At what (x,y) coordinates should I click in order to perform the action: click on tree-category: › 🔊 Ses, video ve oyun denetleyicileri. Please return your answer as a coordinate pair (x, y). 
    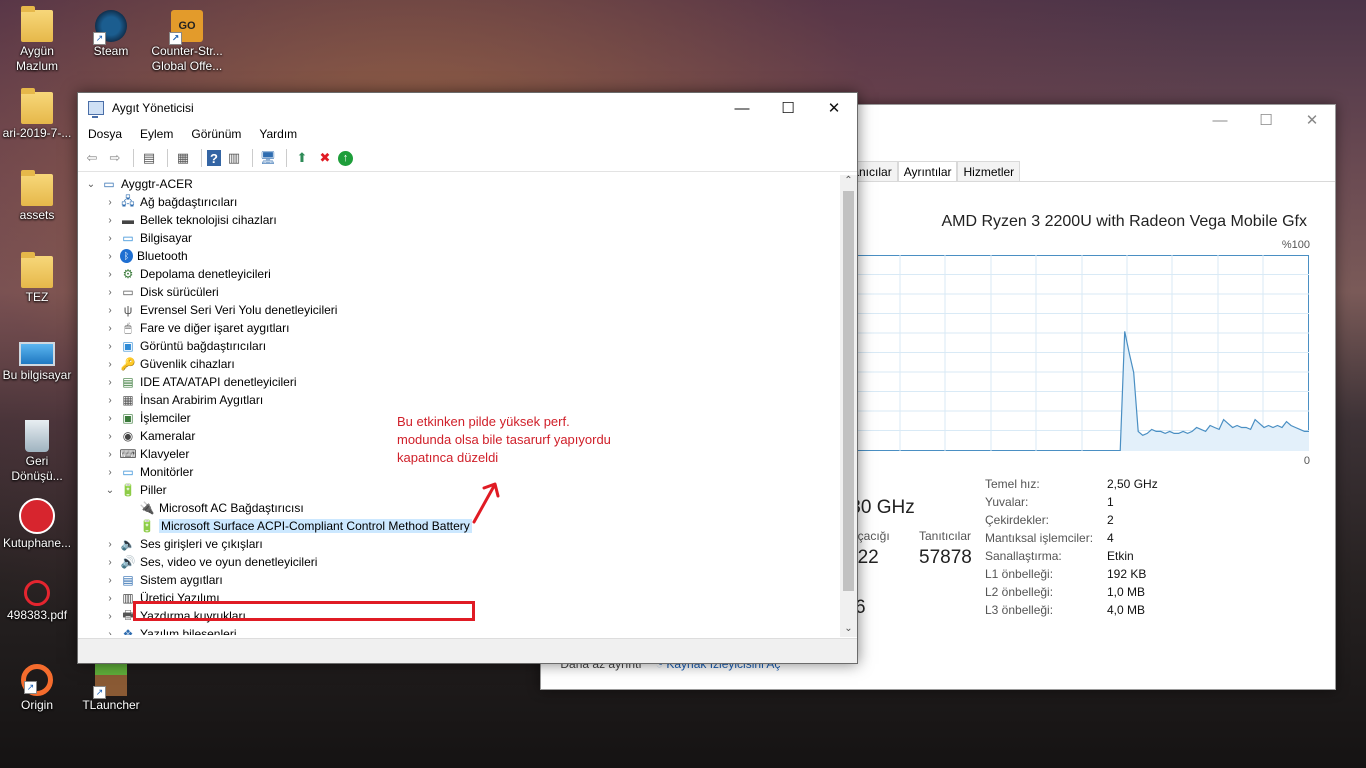
    Looking at the image, I should click on (458, 562).